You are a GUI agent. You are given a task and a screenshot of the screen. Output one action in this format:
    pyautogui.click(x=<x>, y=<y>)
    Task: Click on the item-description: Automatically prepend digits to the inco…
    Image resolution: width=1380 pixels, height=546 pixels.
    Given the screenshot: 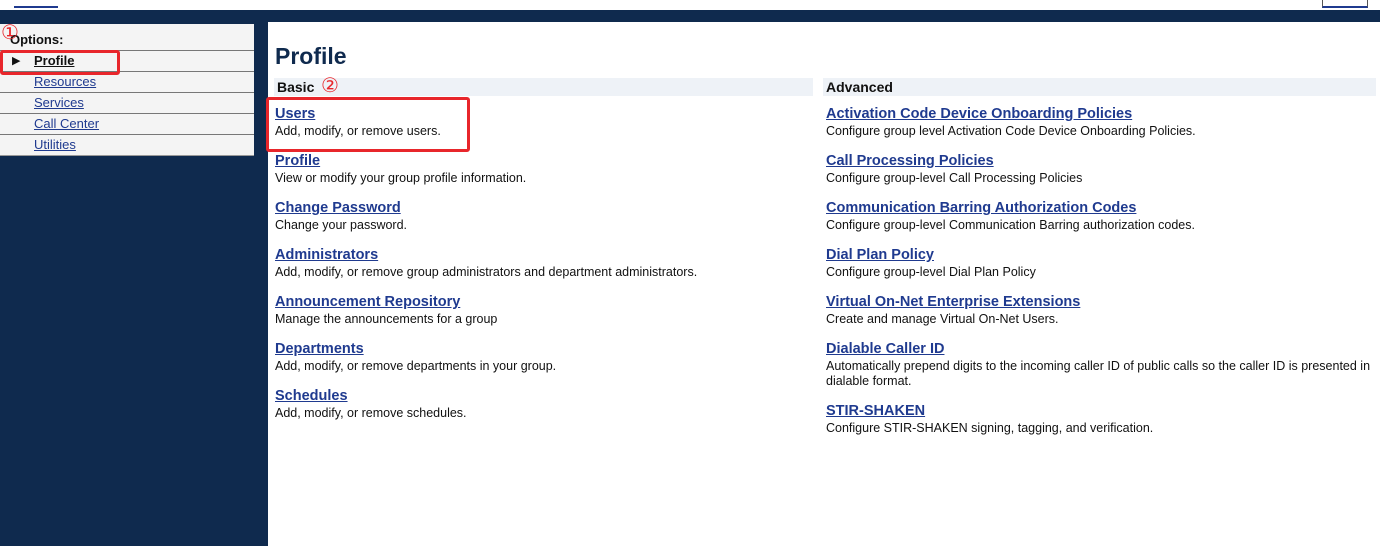 What is the action you would take?
    pyautogui.click(x=1098, y=373)
    